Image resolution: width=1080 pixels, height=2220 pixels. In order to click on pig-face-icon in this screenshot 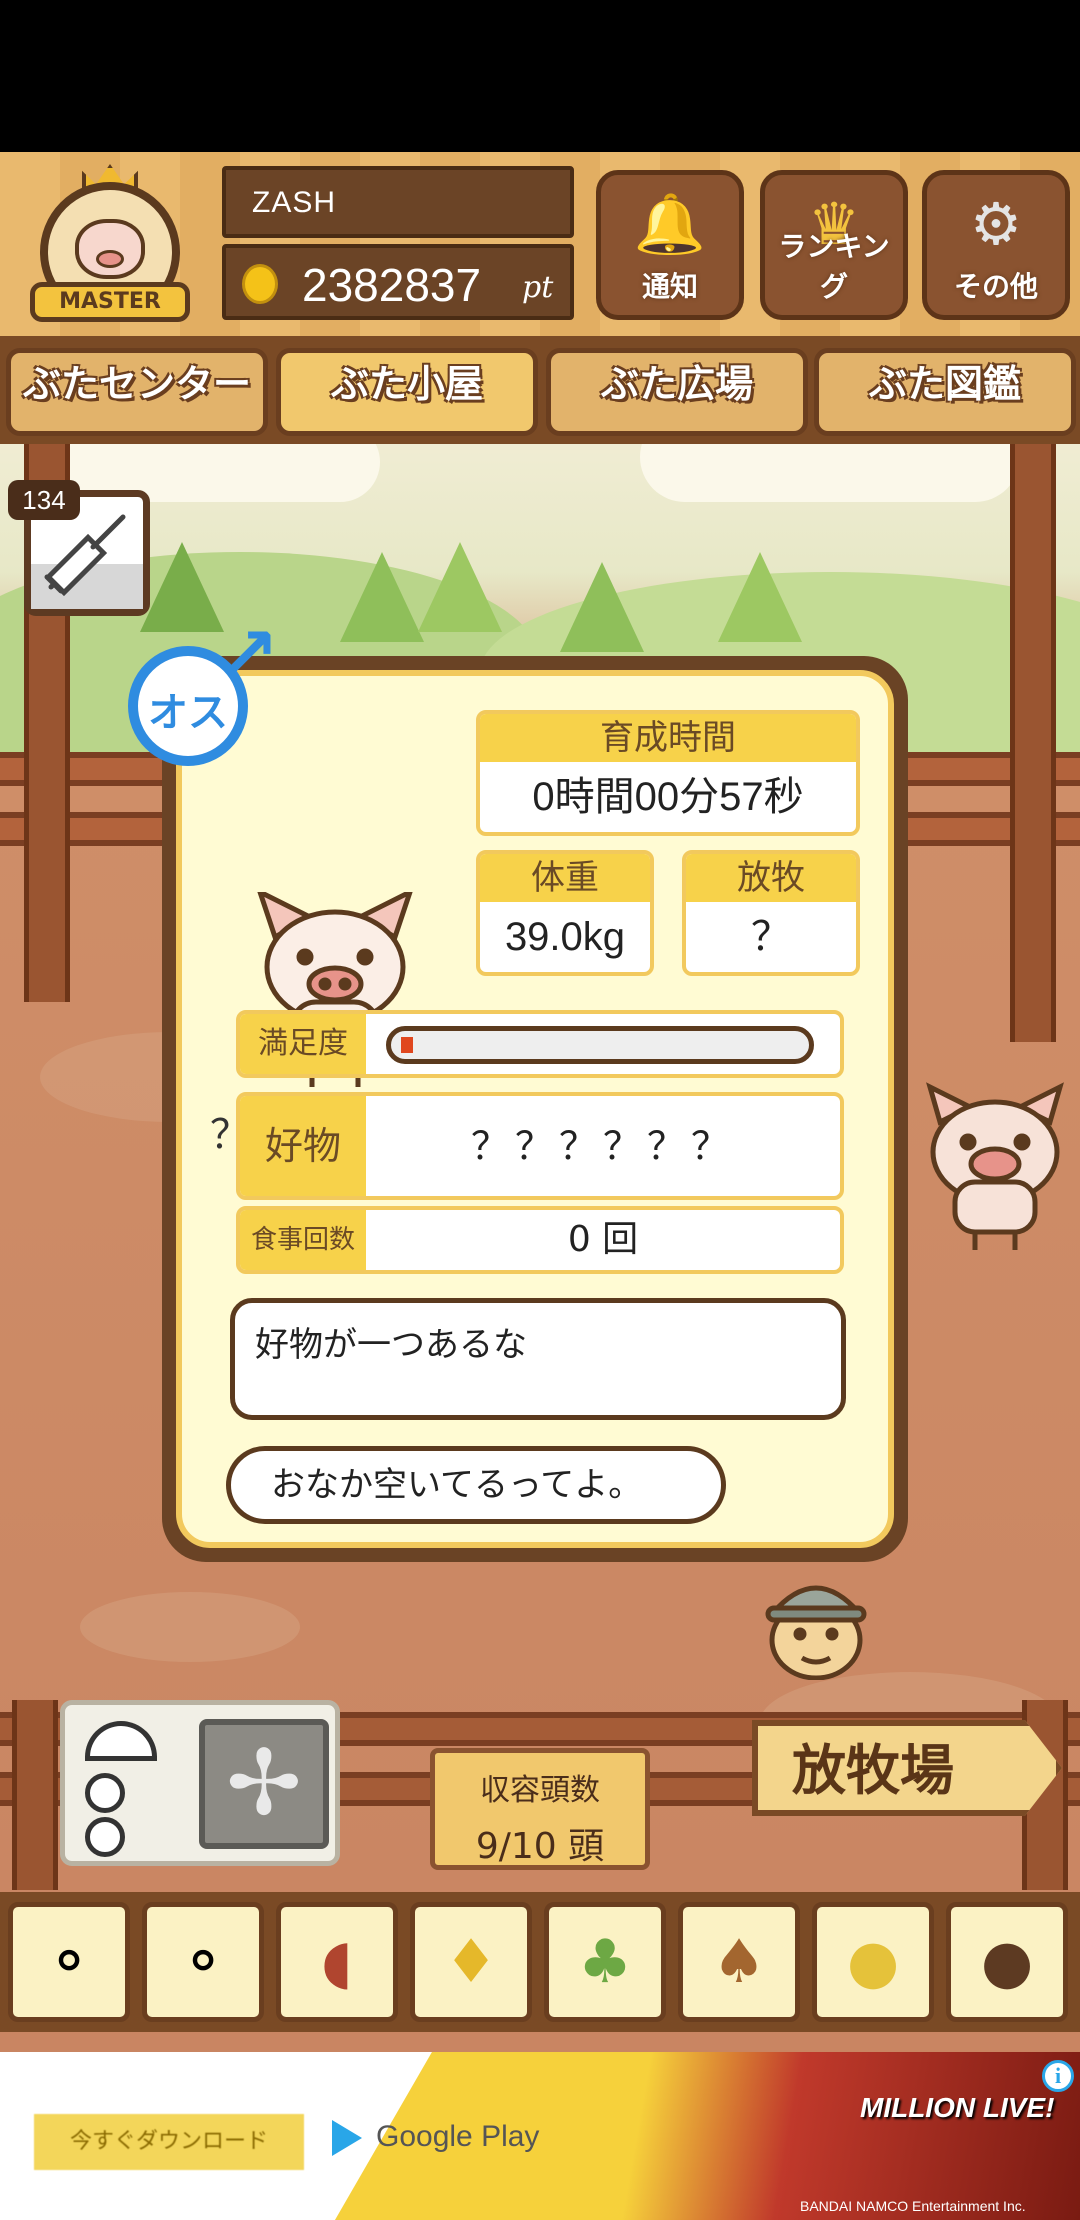, I will do `click(110, 249)`.